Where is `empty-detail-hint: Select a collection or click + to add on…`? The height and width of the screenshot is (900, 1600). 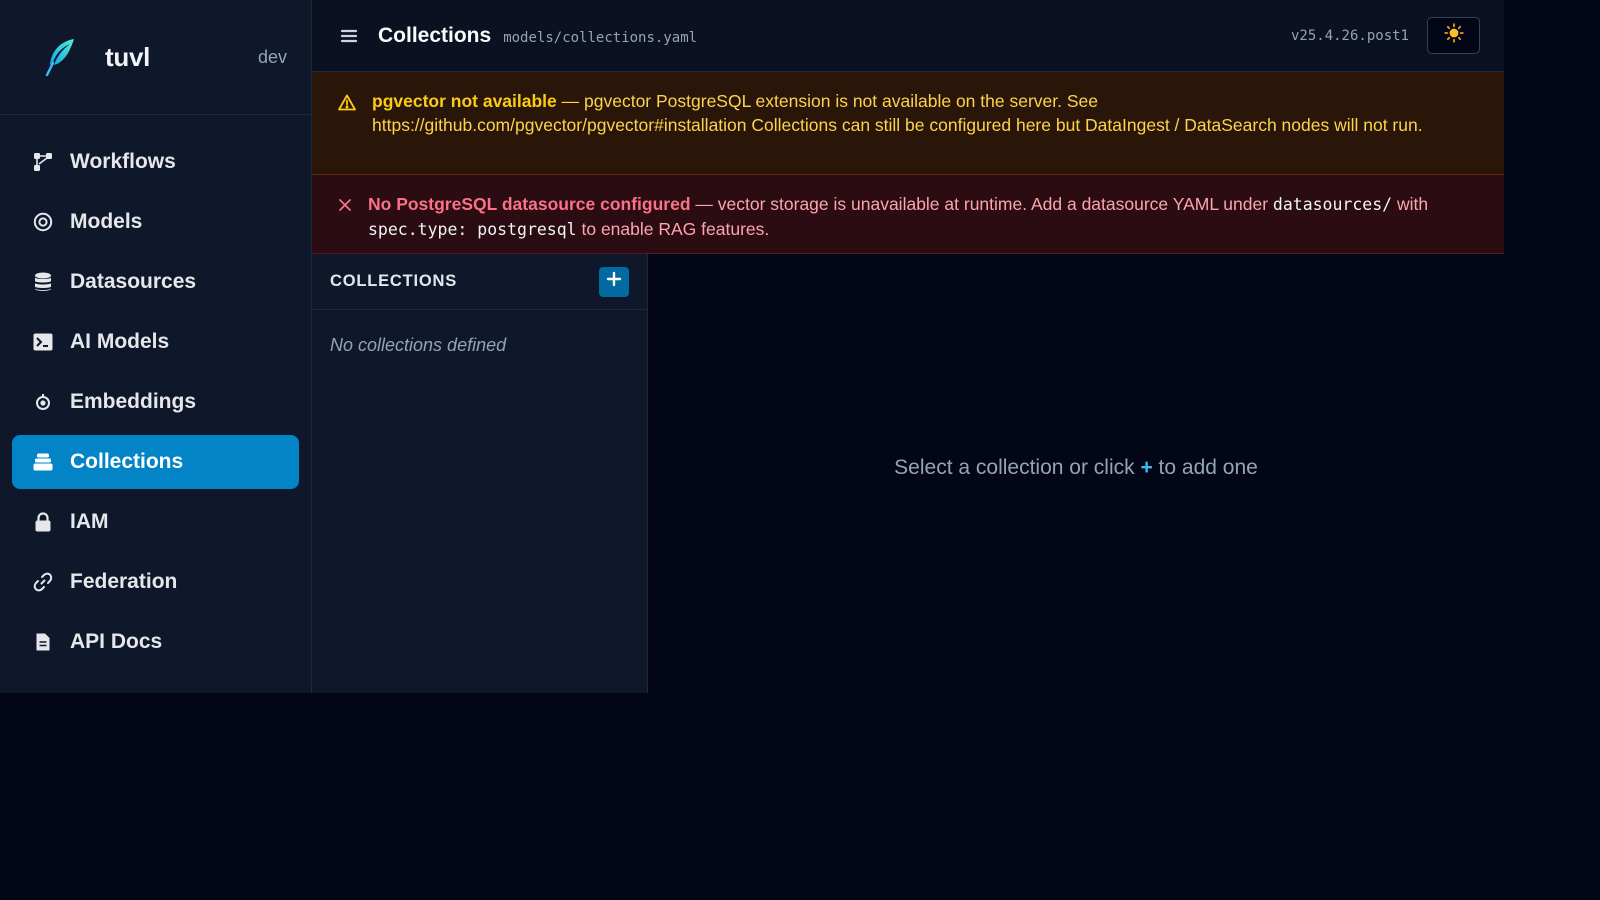 empty-detail-hint: Select a collection or click + to add on… is located at coordinates (1076, 468).